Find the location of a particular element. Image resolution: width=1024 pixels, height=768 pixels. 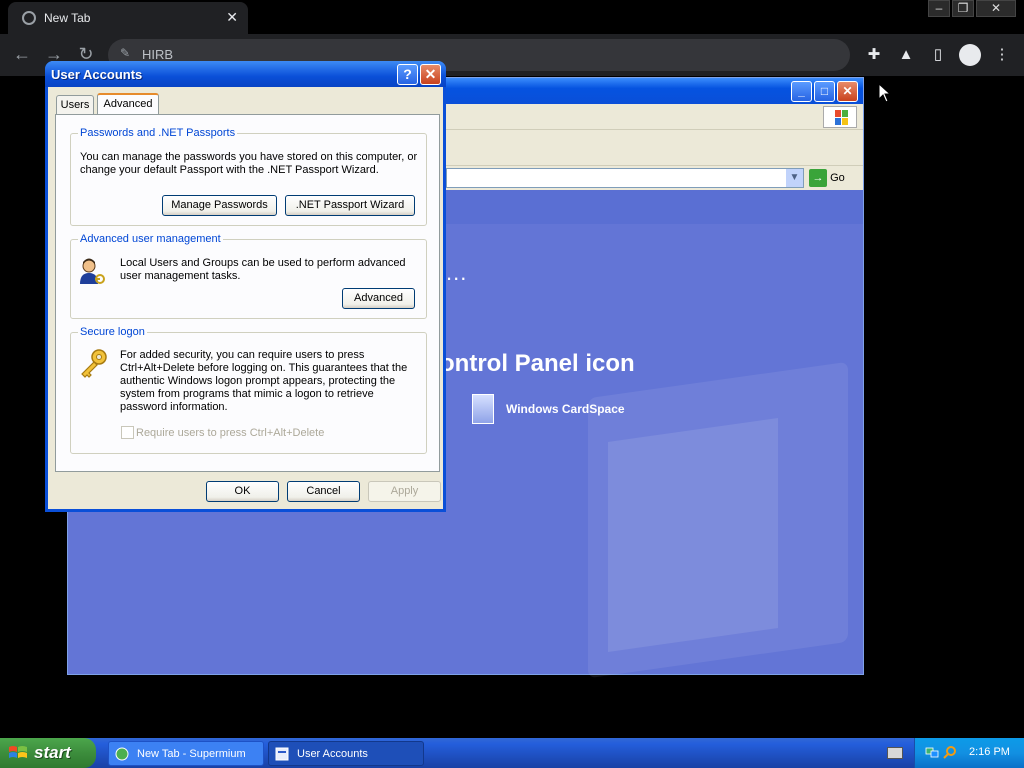

tab-close-icon: ✕ is located at coordinates (232, 17).